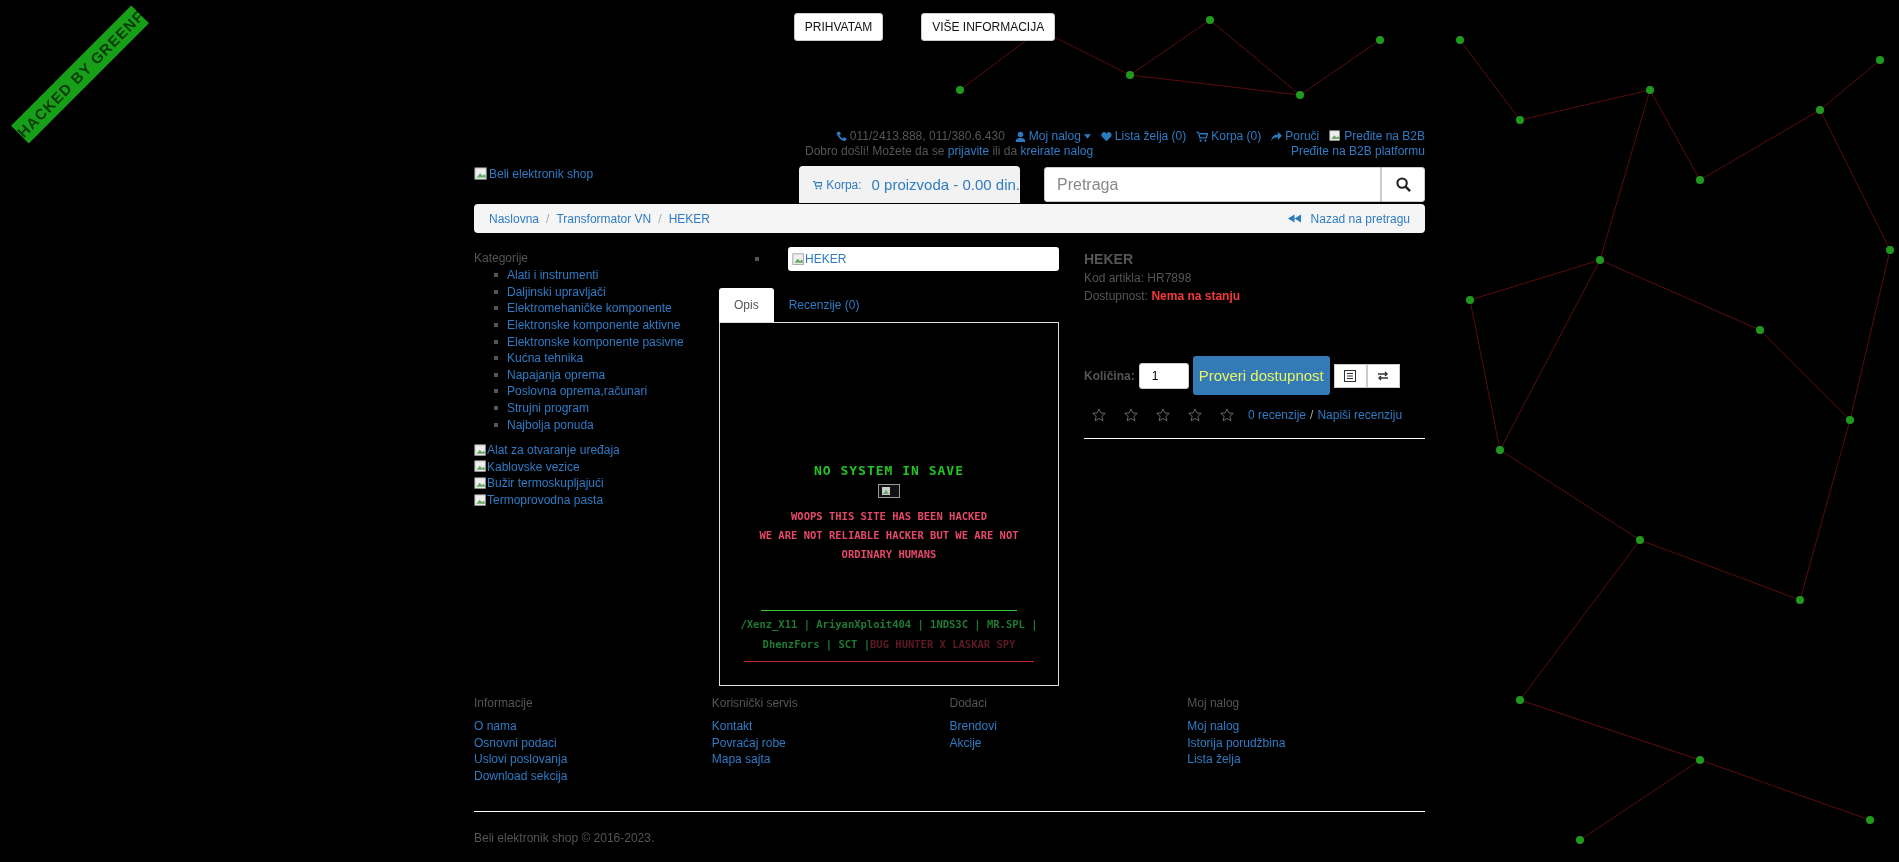 Image resolution: width=1899 pixels, height=862 pixels. Describe the element at coordinates (1360, 218) in the screenshot. I see `back-link: Nazad na pretragu` at that location.